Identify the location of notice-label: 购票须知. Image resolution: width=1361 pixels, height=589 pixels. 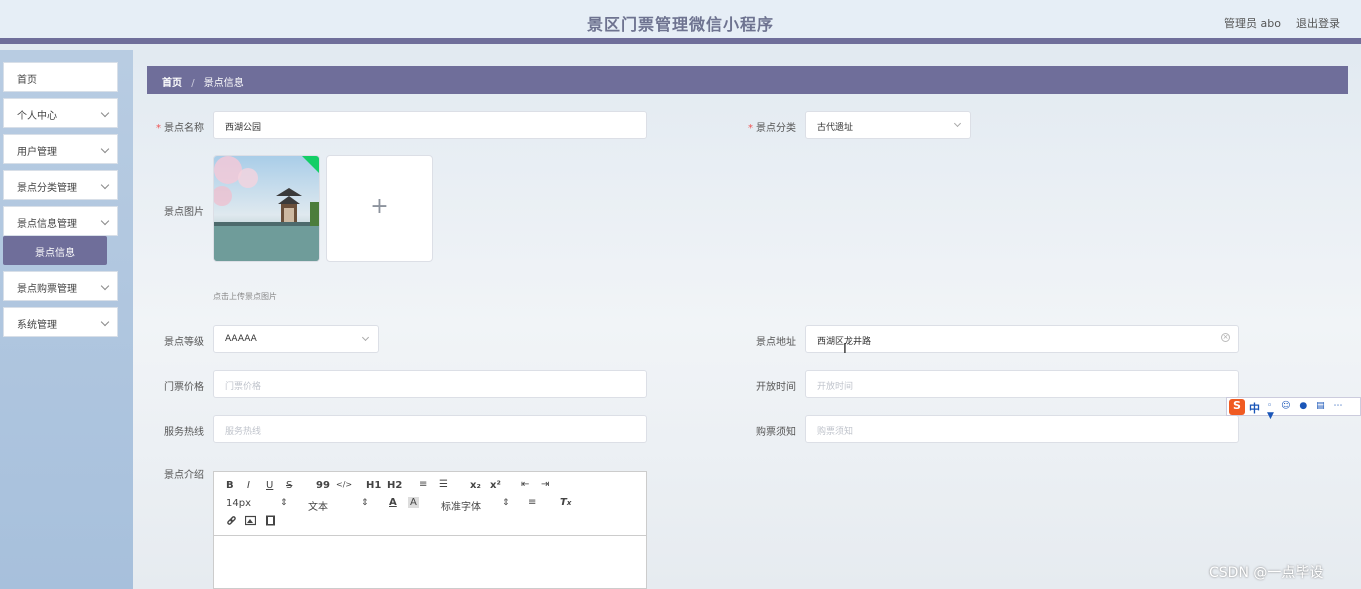
(776, 432).